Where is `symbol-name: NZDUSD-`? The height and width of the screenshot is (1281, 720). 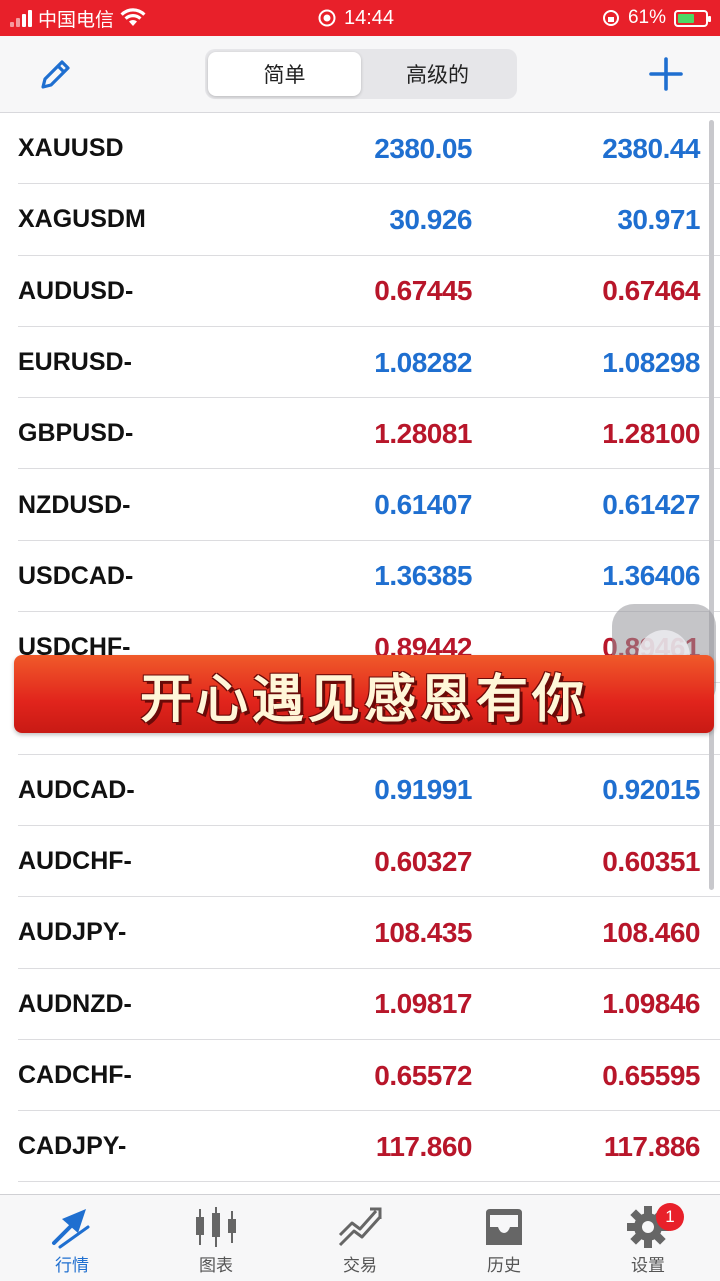 symbol-name: NZDUSD- is located at coordinates (74, 504).